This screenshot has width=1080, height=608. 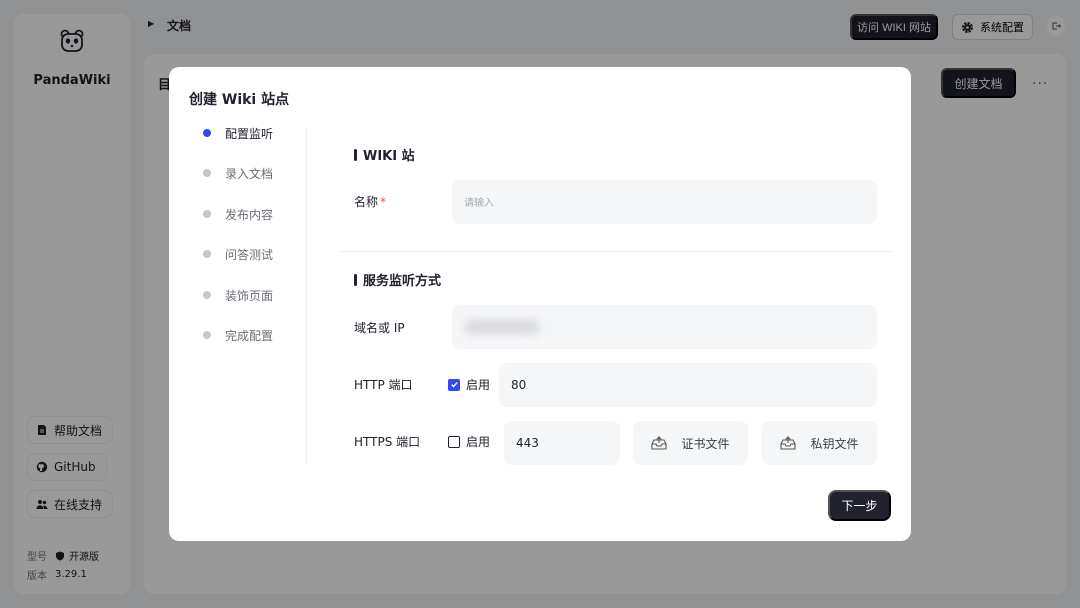 I want to click on step-item: 问答测试, so click(x=236, y=254).